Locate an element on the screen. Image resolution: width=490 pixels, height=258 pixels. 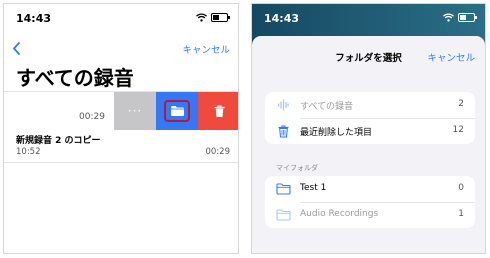
waveform-icon is located at coordinates (283, 105).